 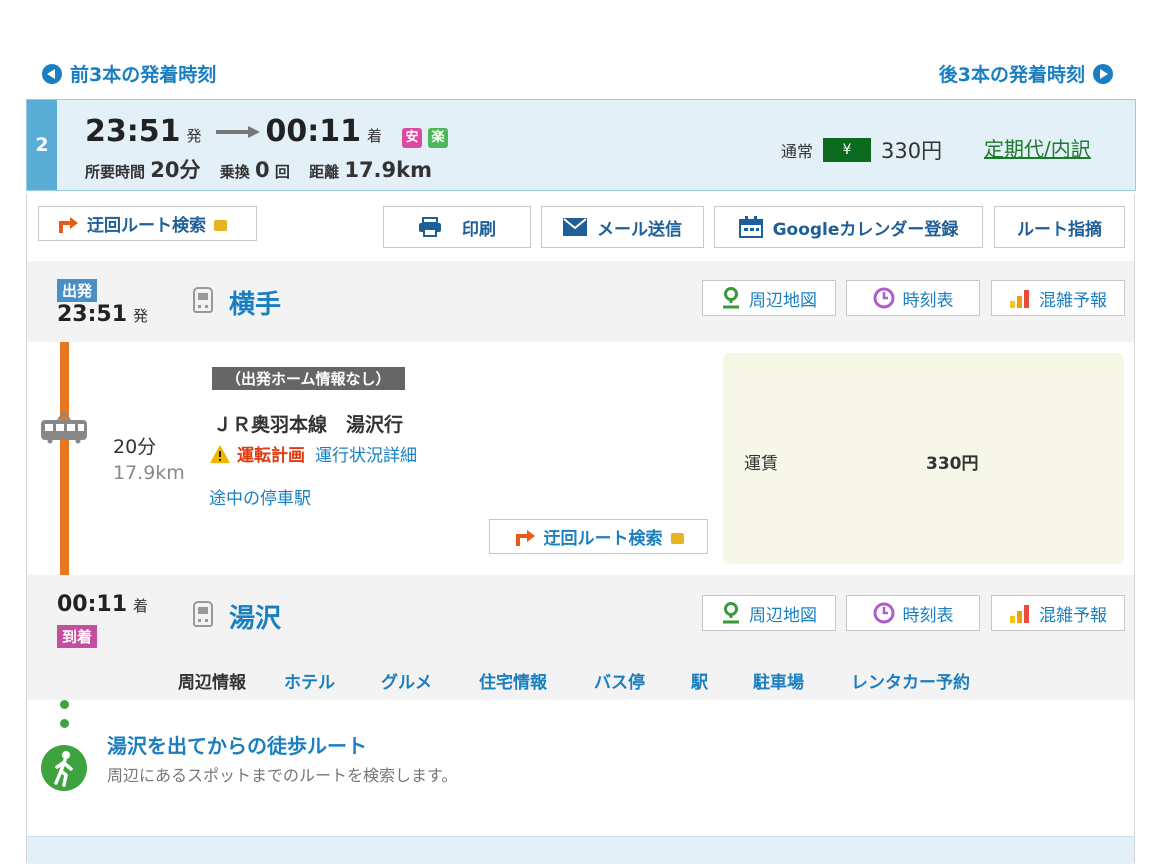 What do you see at coordinates (1019, 299) in the screenshot?
I see `crowd-bars-icon` at bounding box center [1019, 299].